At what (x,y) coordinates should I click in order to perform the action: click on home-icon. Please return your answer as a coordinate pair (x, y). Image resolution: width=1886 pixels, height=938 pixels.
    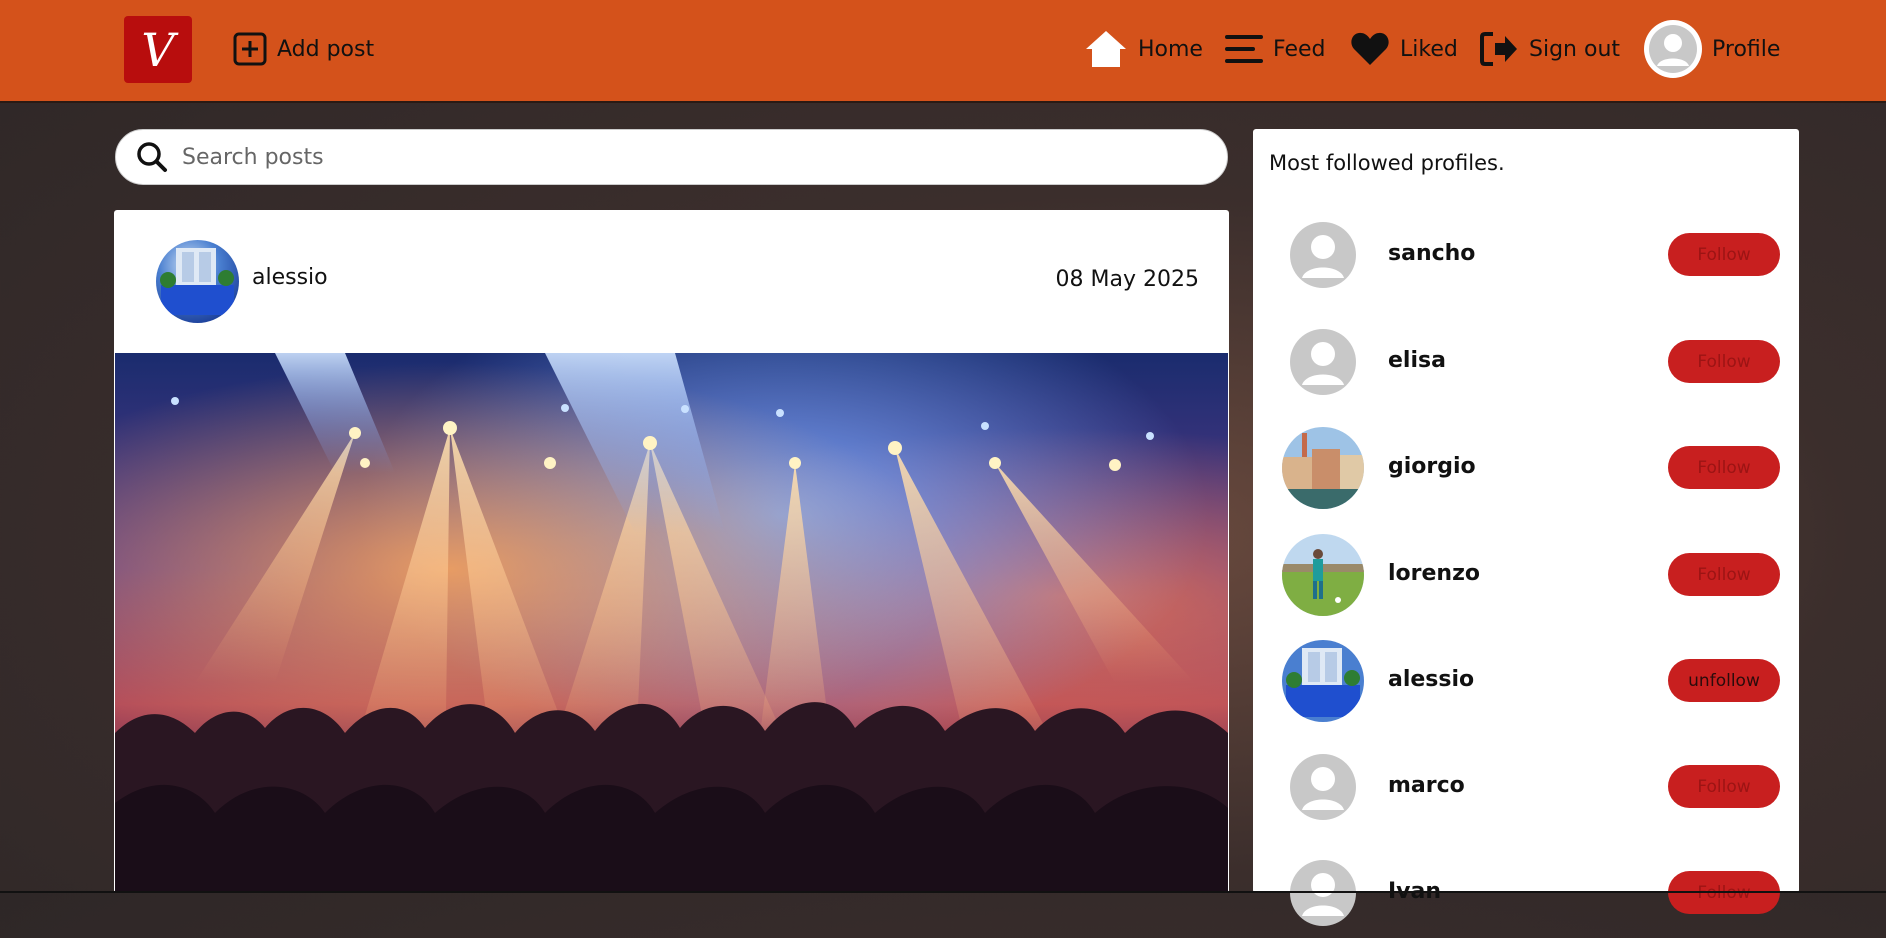
    Looking at the image, I should click on (1106, 49).